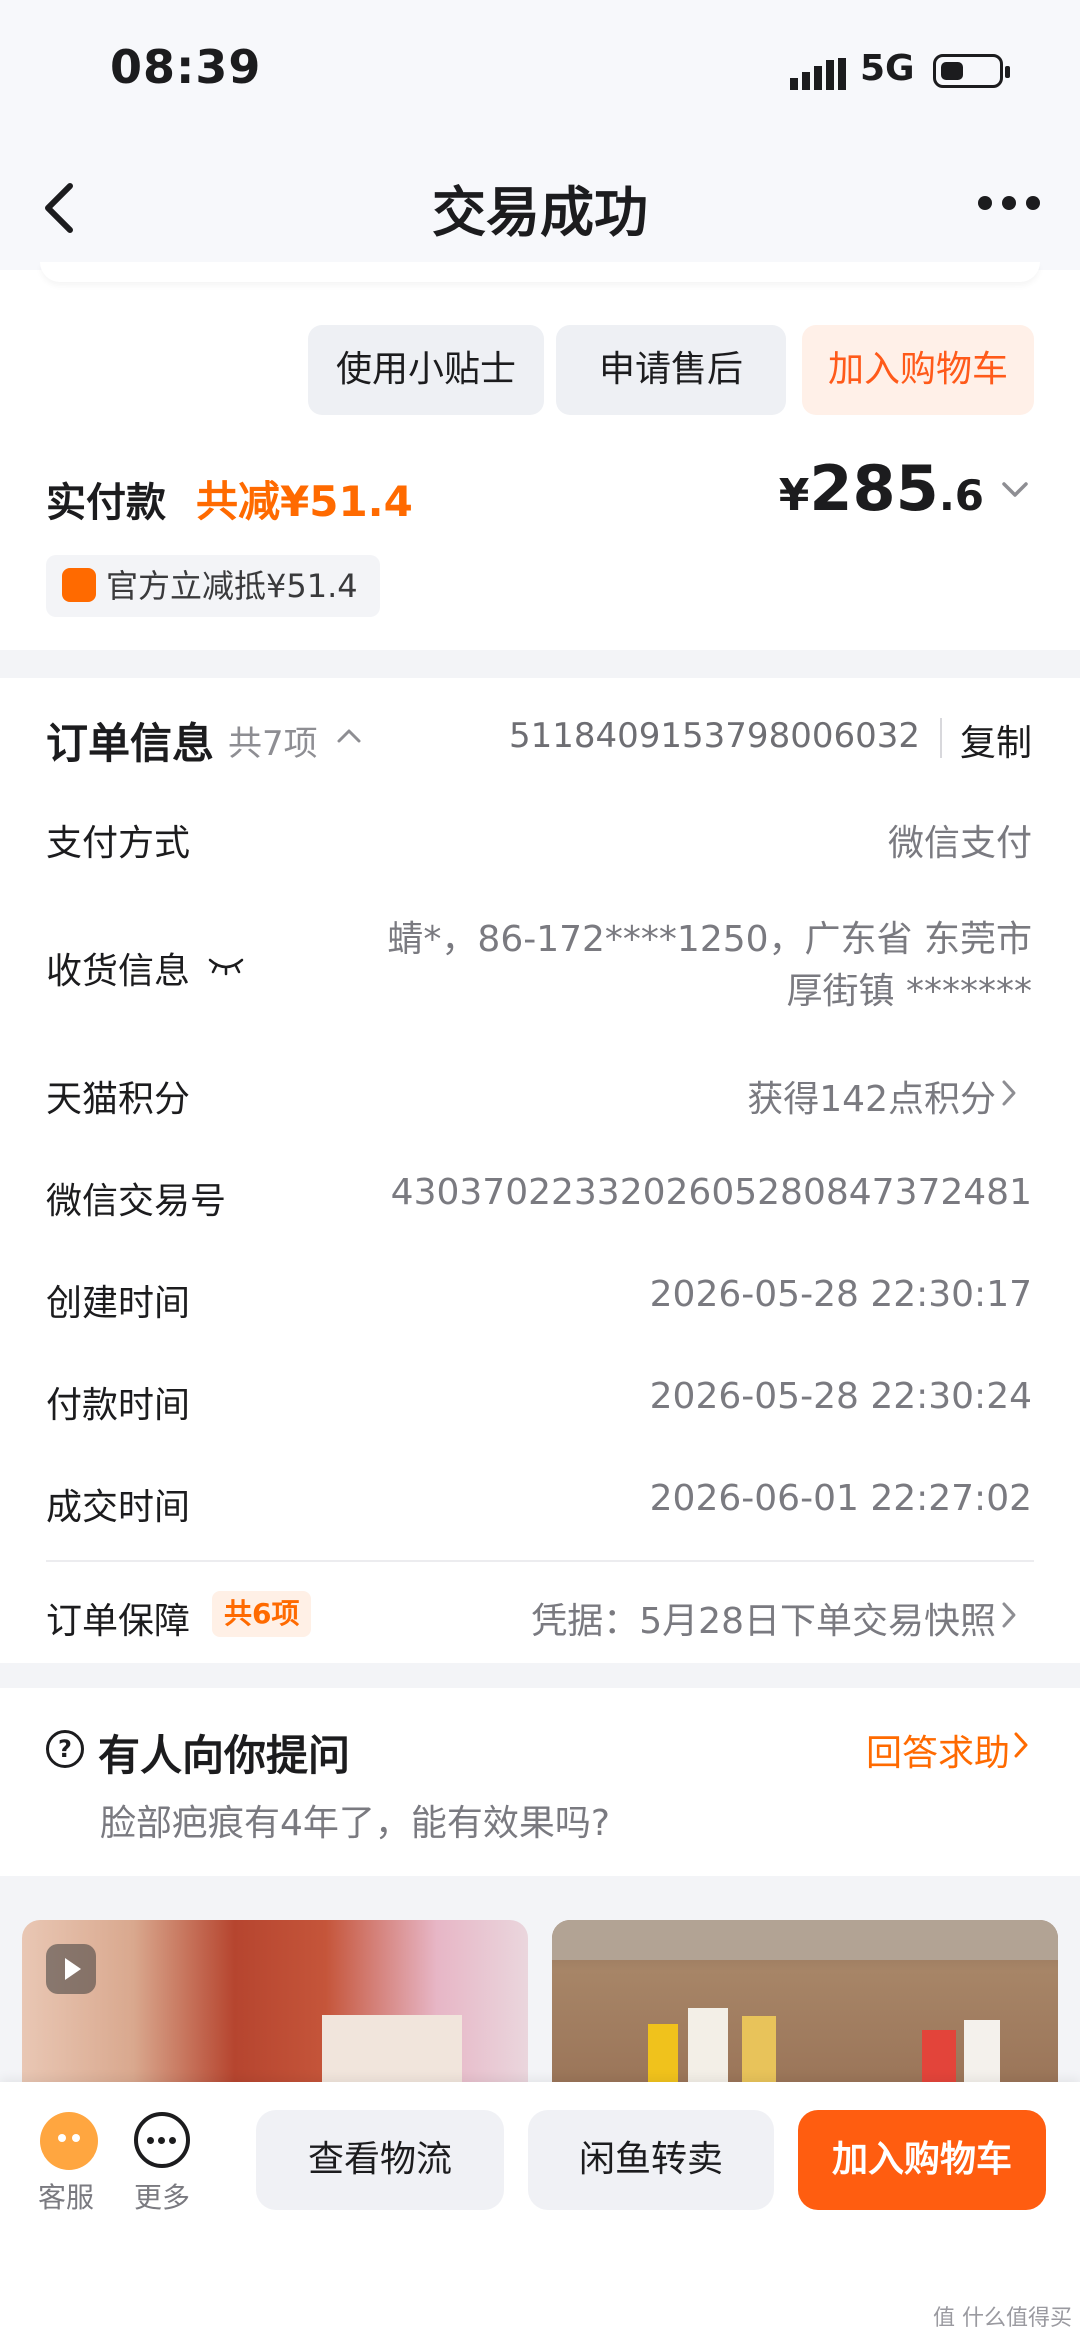 The height and width of the screenshot is (2337, 1080). What do you see at coordinates (1009, 206) in the screenshot?
I see `more-options-icon` at bounding box center [1009, 206].